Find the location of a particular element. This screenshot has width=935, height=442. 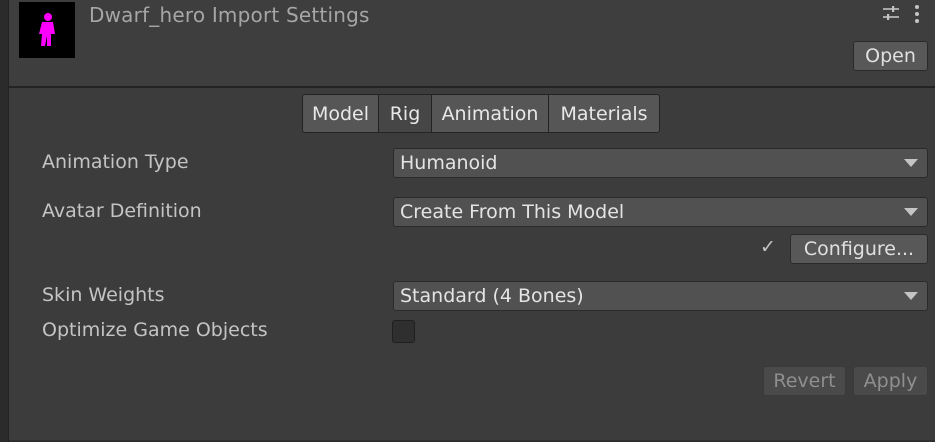

tab-materials: Materials is located at coordinates (604, 113).